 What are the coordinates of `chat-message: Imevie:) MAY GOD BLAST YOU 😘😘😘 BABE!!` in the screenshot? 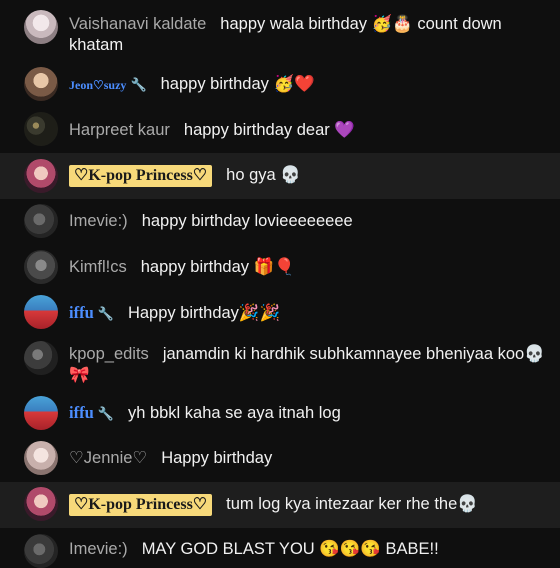 It's located at (280, 548).